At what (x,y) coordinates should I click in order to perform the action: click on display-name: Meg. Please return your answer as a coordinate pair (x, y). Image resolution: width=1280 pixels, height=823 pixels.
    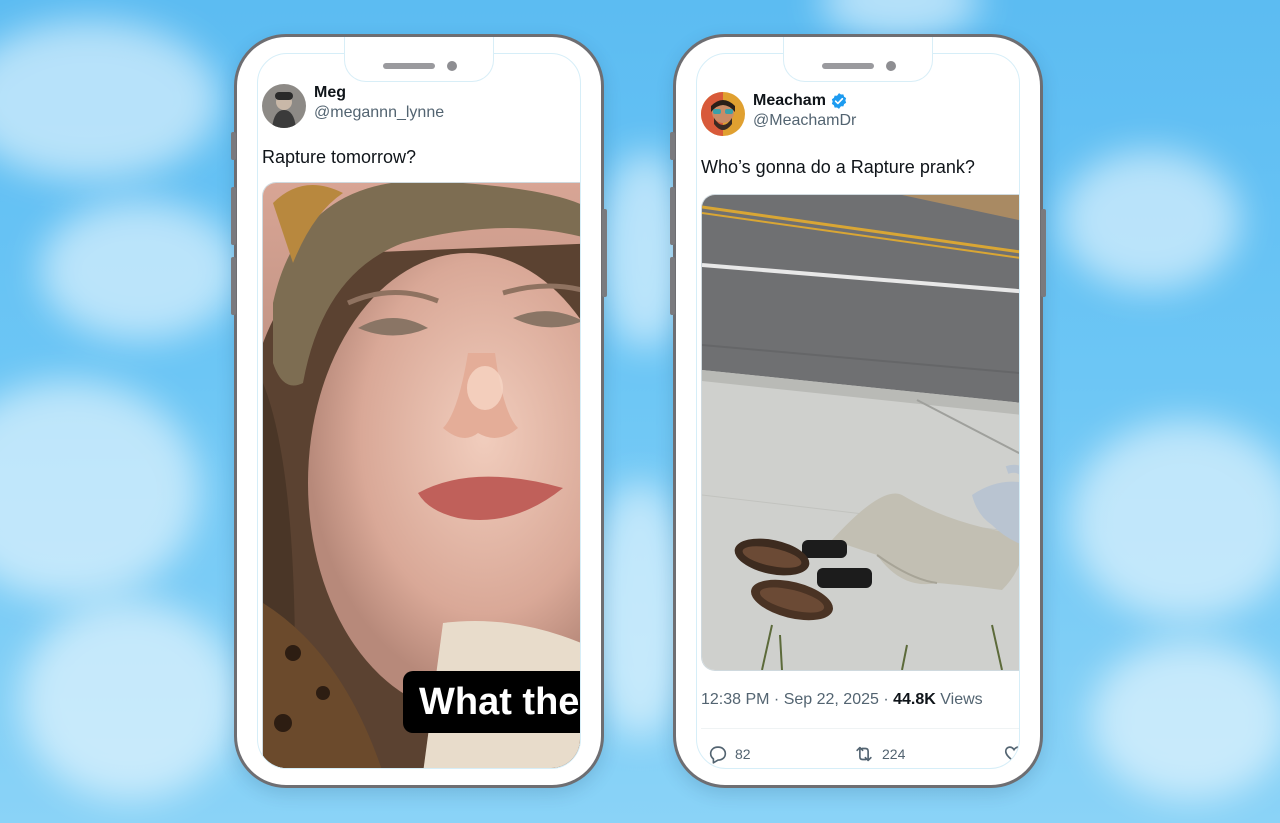
    Looking at the image, I should click on (379, 93).